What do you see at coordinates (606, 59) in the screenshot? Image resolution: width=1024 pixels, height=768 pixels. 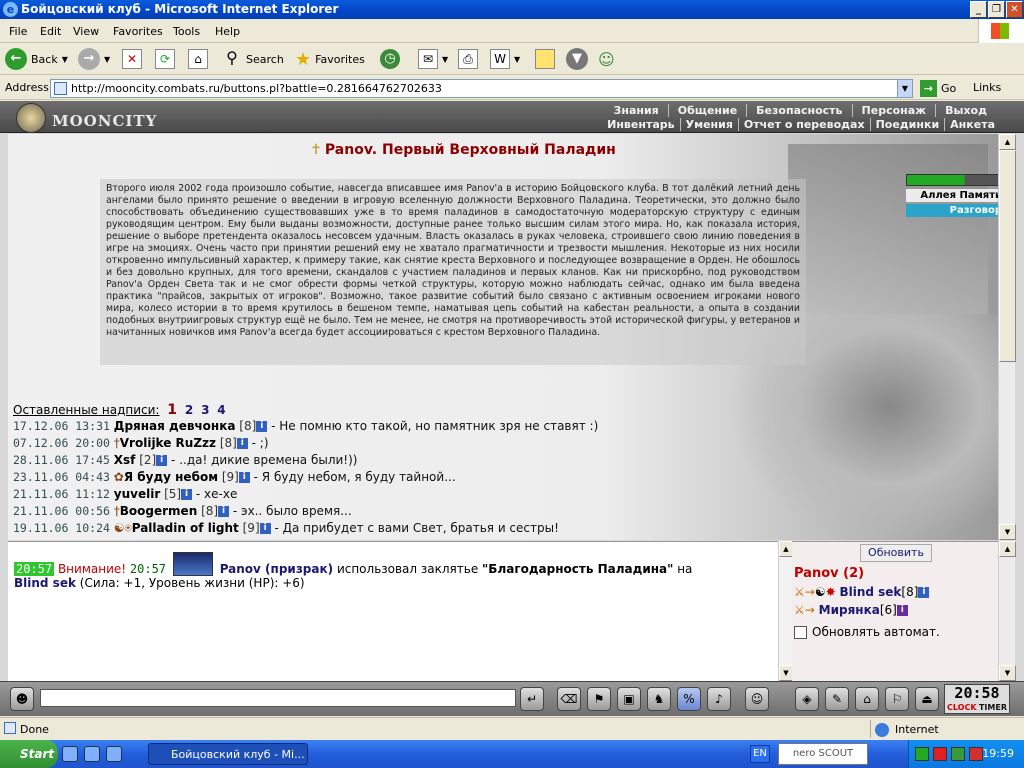 I see `messenger-button: ☺` at bounding box center [606, 59].